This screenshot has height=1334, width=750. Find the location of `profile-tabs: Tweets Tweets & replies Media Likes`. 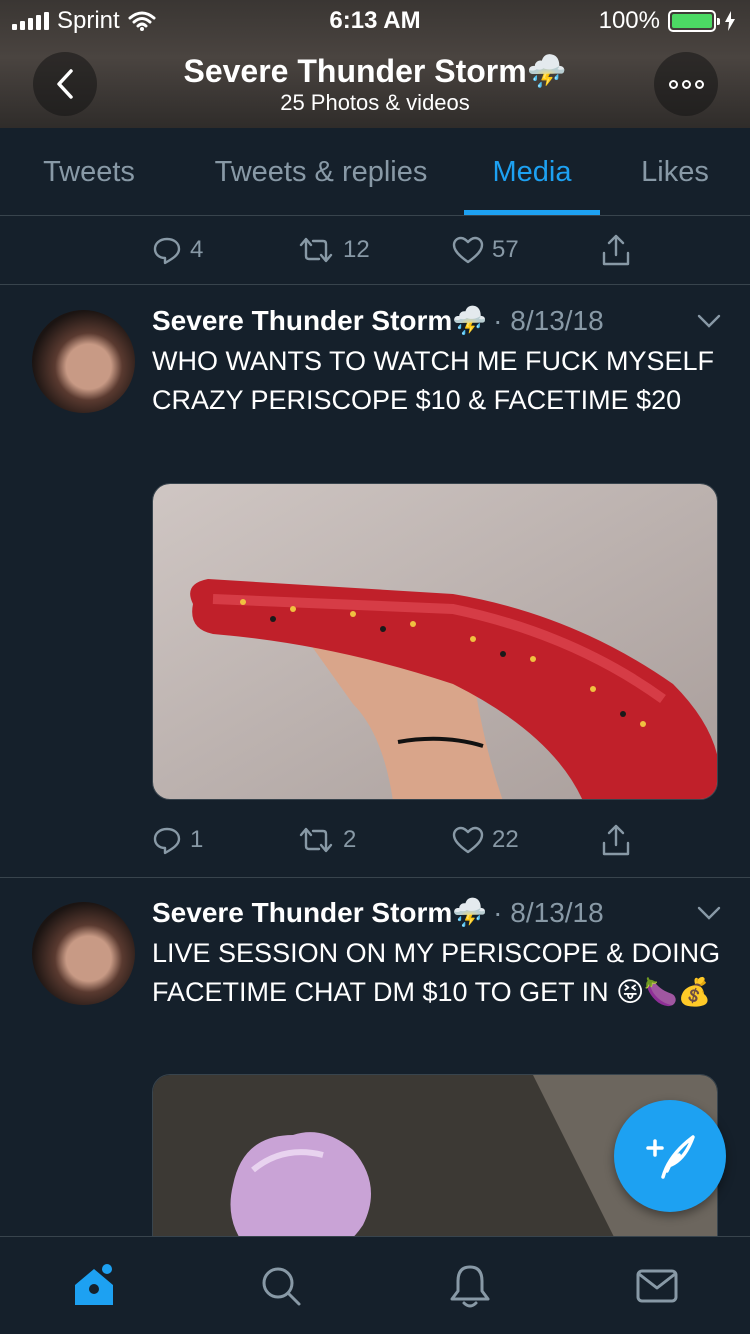

profile-tabs: Tweets Tweets & replies Media Likes is located at coordinates (375, 172).